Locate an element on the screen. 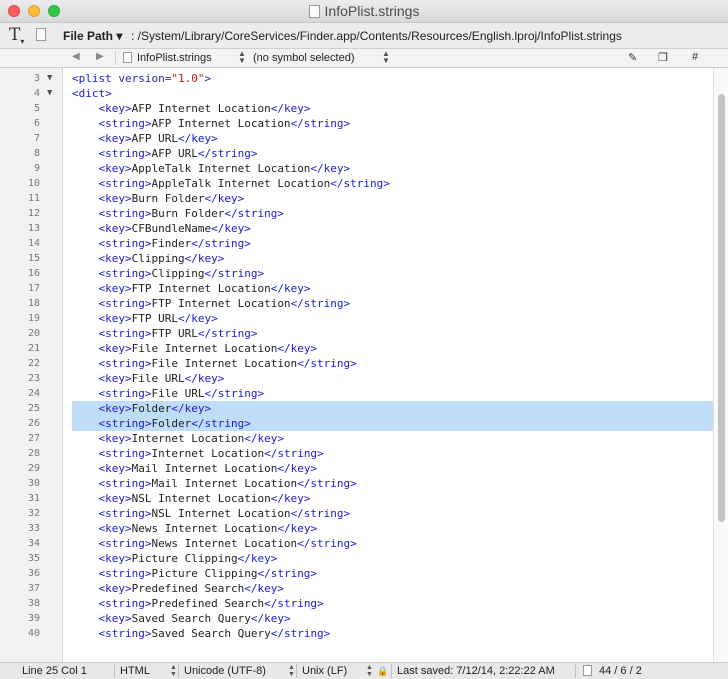  code-line: 23 <key>File URL</key> is located at coordinates (364, 378).